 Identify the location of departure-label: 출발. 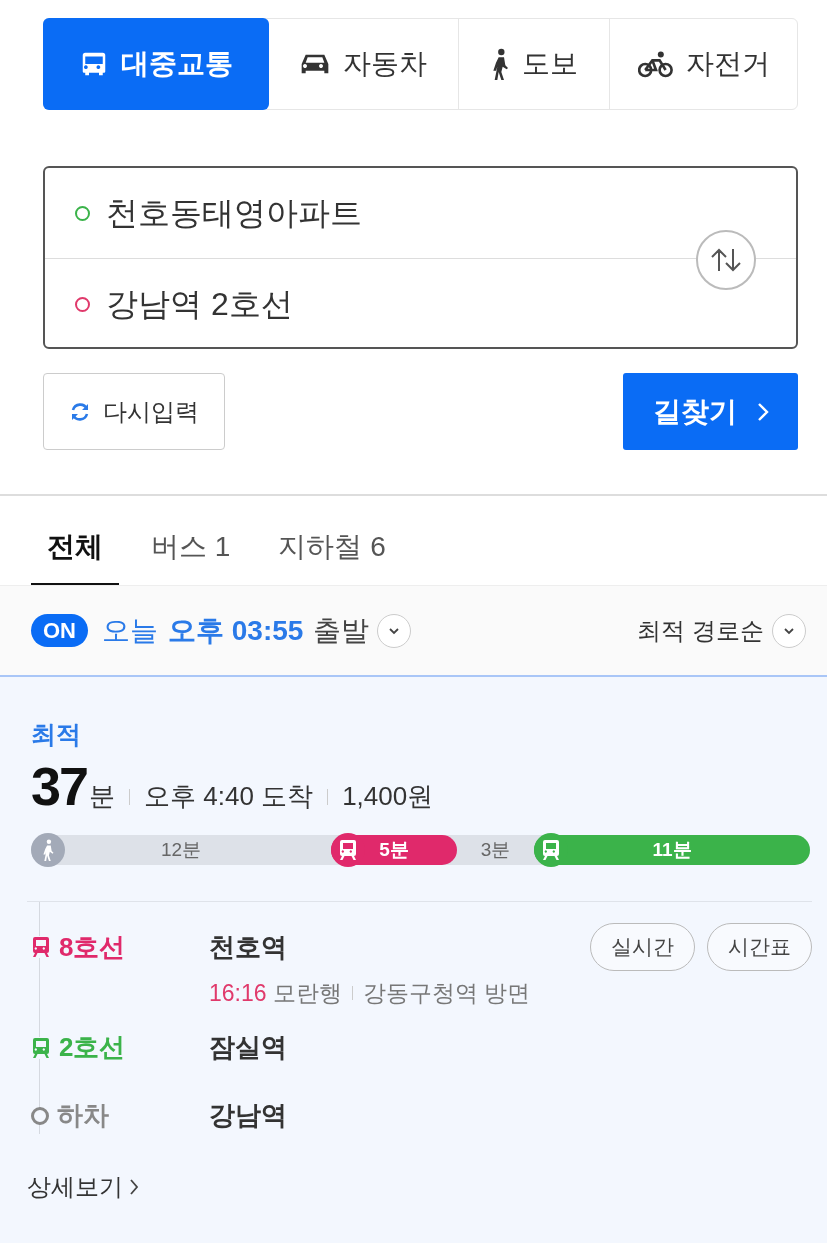
(341, 630).